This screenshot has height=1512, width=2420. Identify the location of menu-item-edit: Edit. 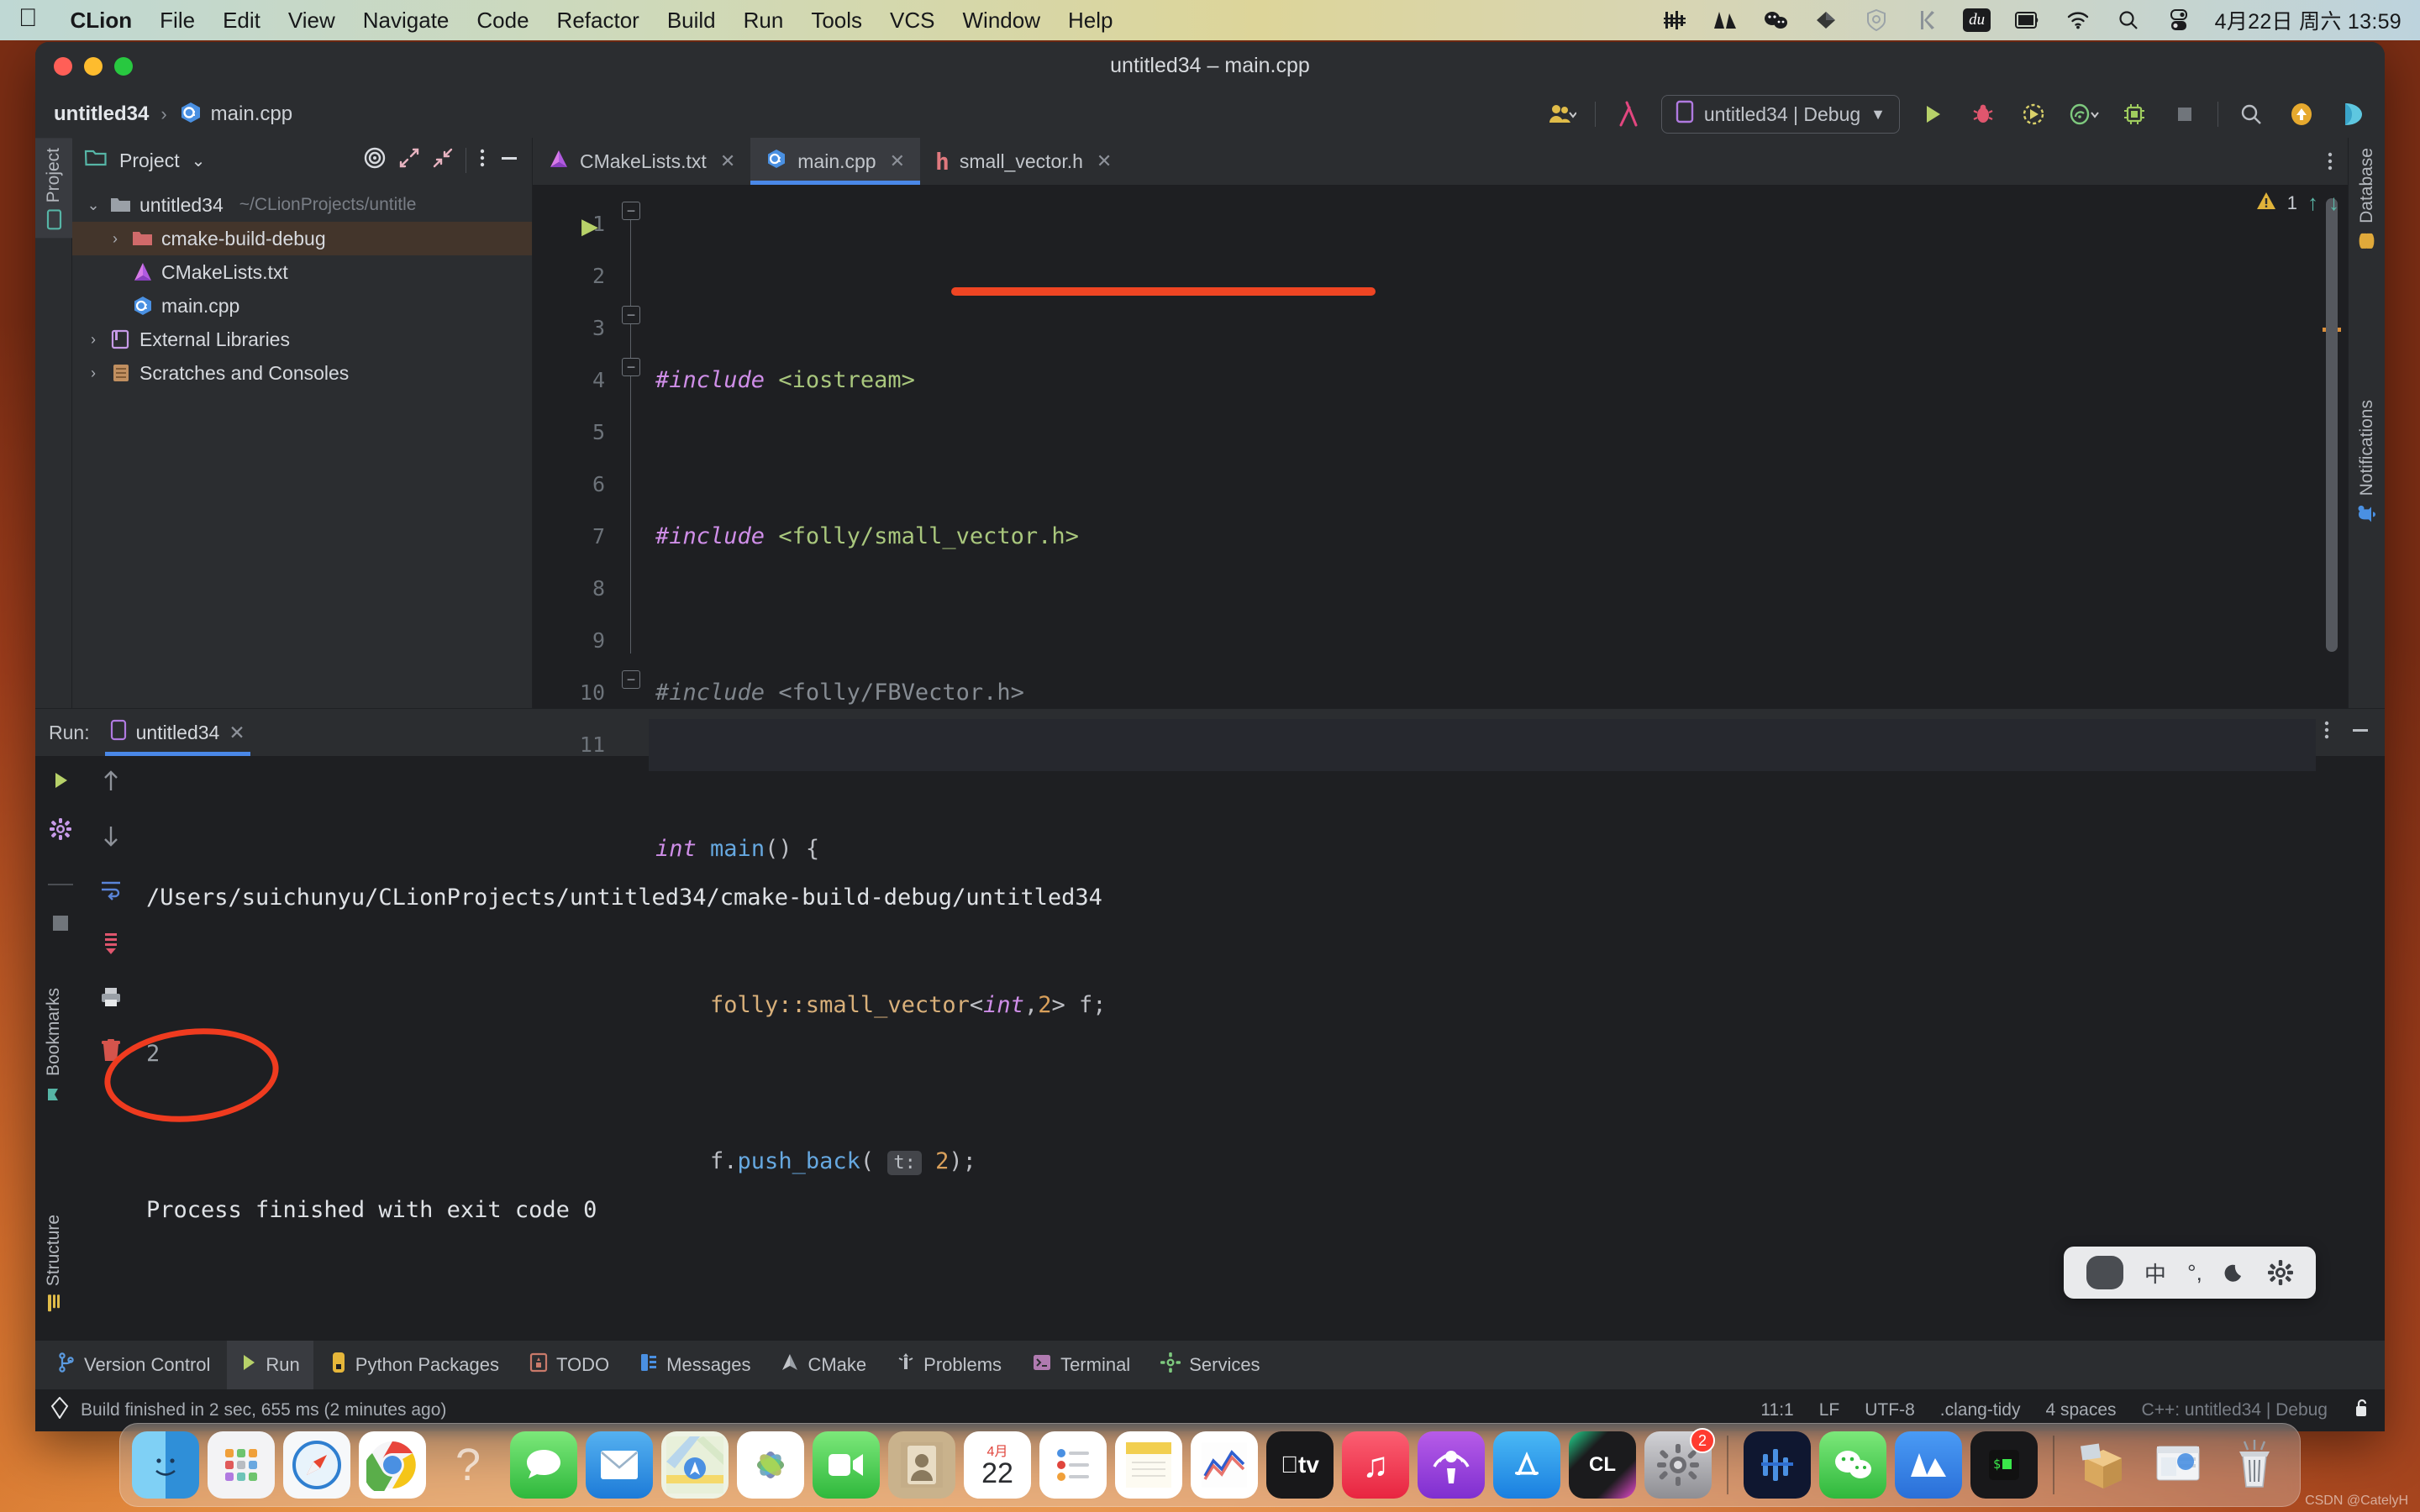
(241, 21).